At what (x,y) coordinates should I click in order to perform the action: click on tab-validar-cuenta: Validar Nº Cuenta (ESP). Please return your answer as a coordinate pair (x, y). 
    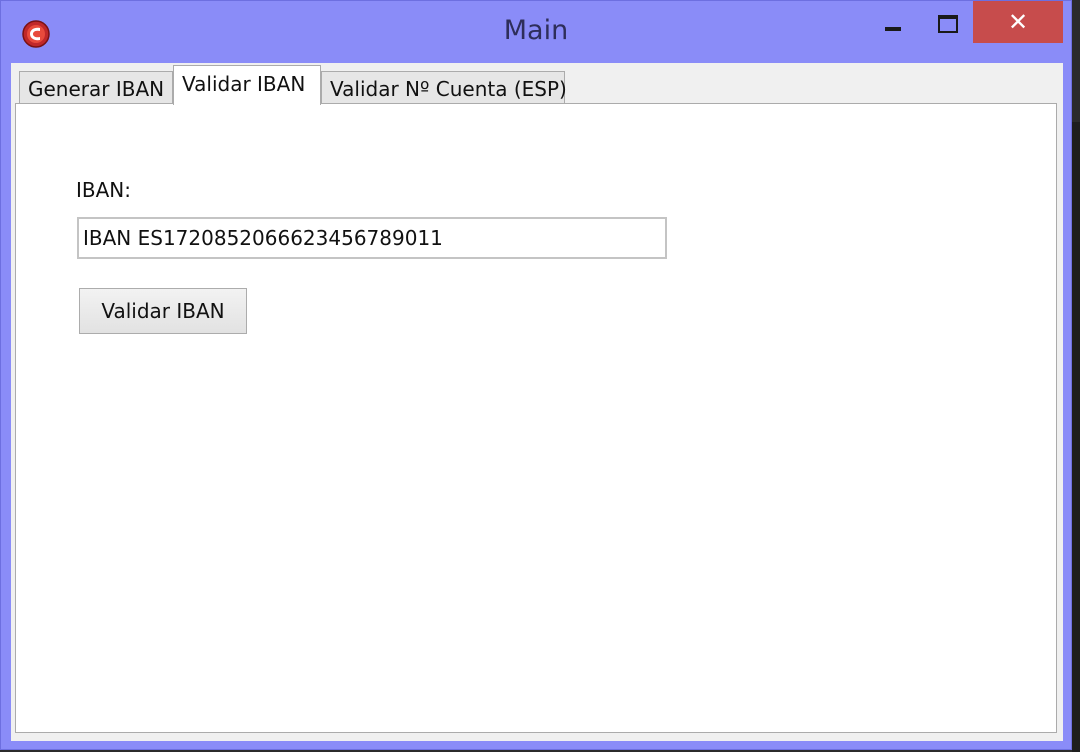
    Looking at the image, I should click on (444, 88).